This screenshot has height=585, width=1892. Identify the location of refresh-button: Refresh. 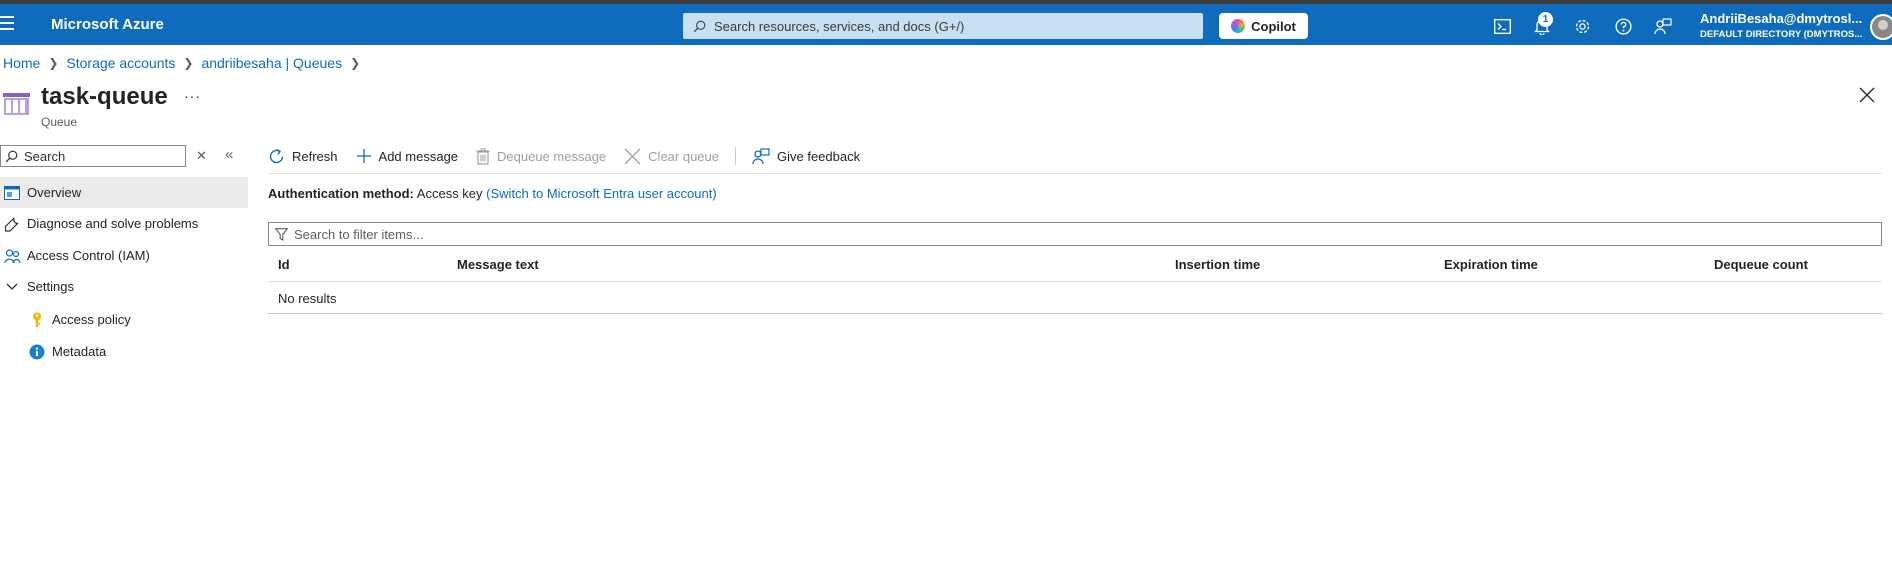
(303, 156).